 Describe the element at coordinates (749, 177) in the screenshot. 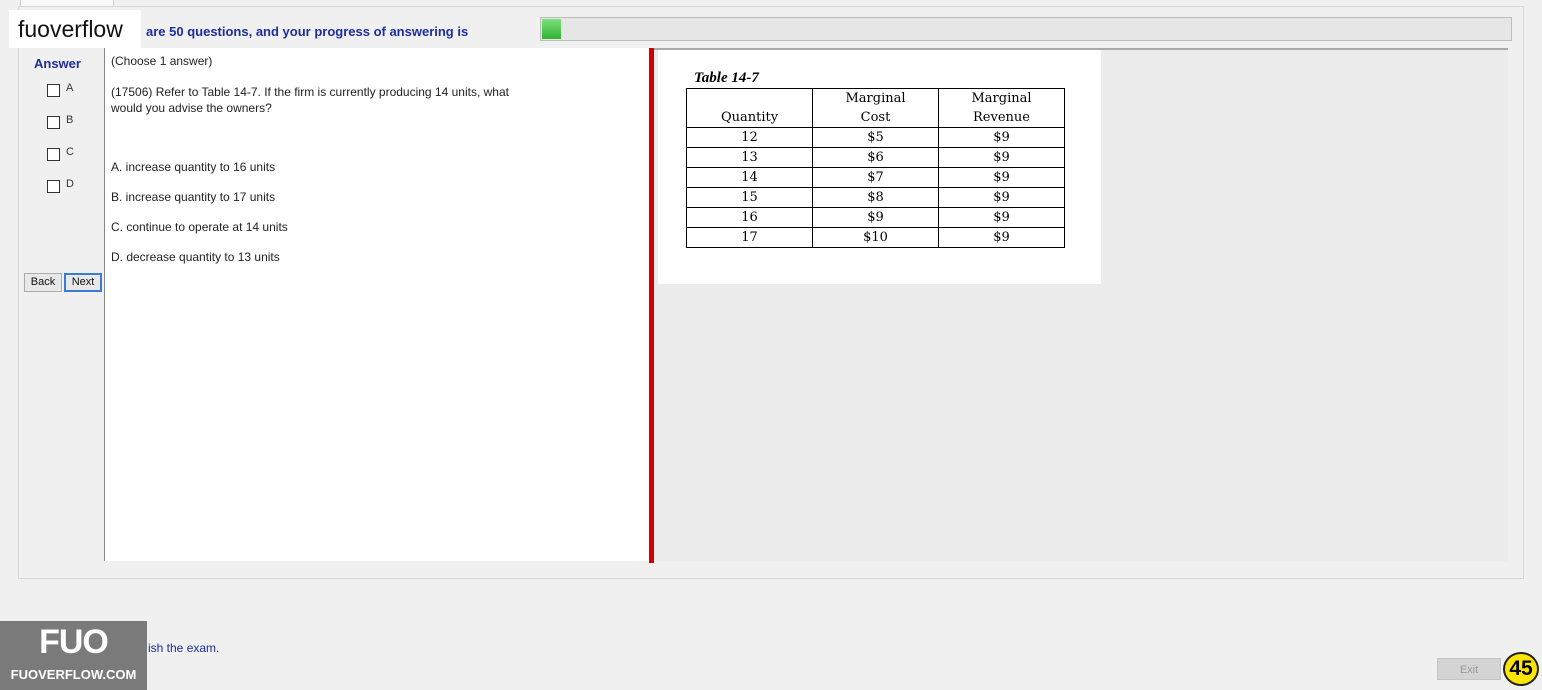

I see `table-cell: 14` at that location.